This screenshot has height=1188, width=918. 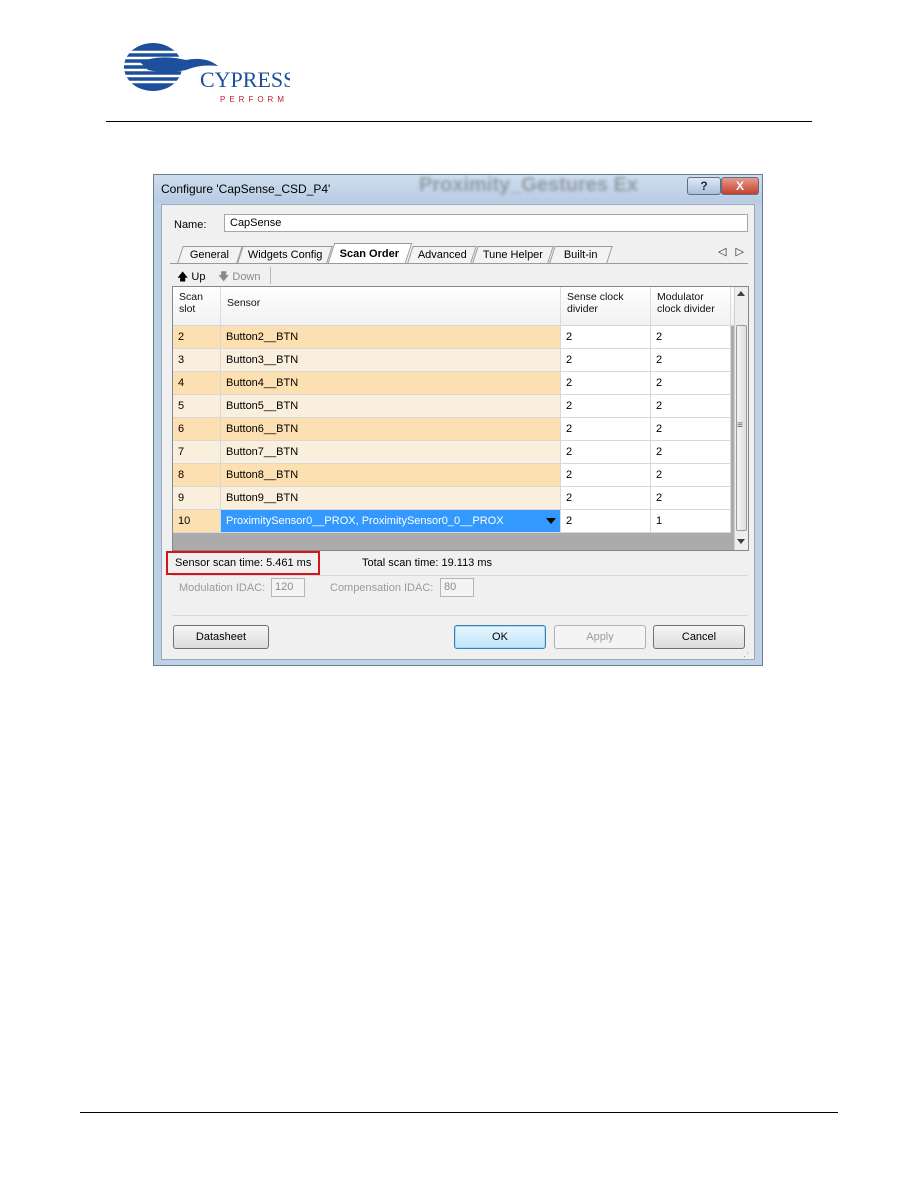 I want to click on table-row: 5 Button5__BTN 2 2, so click(x=454, y=406).